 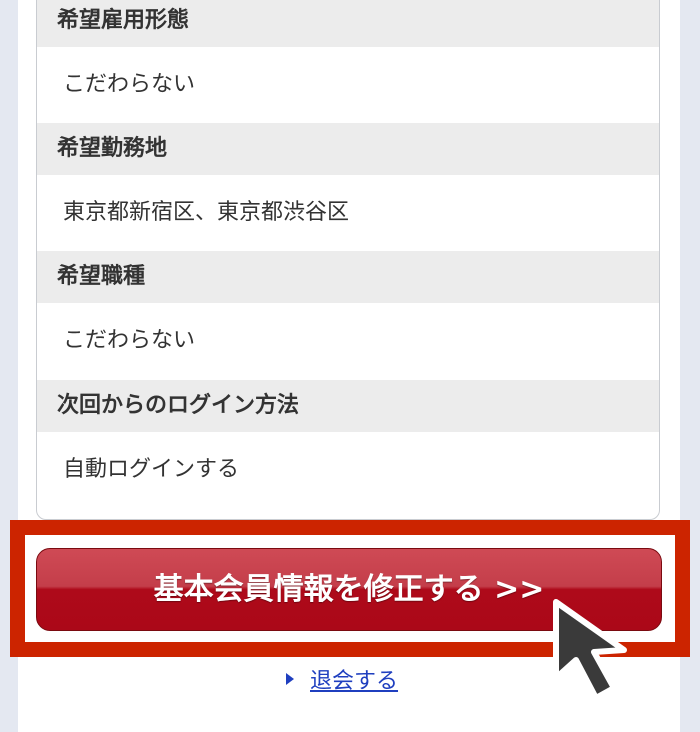 What do you see at coordinates (354, 679) in the screenshot?
I see `withdraw-link-label: 退会する` at bounding box center [354, 679].